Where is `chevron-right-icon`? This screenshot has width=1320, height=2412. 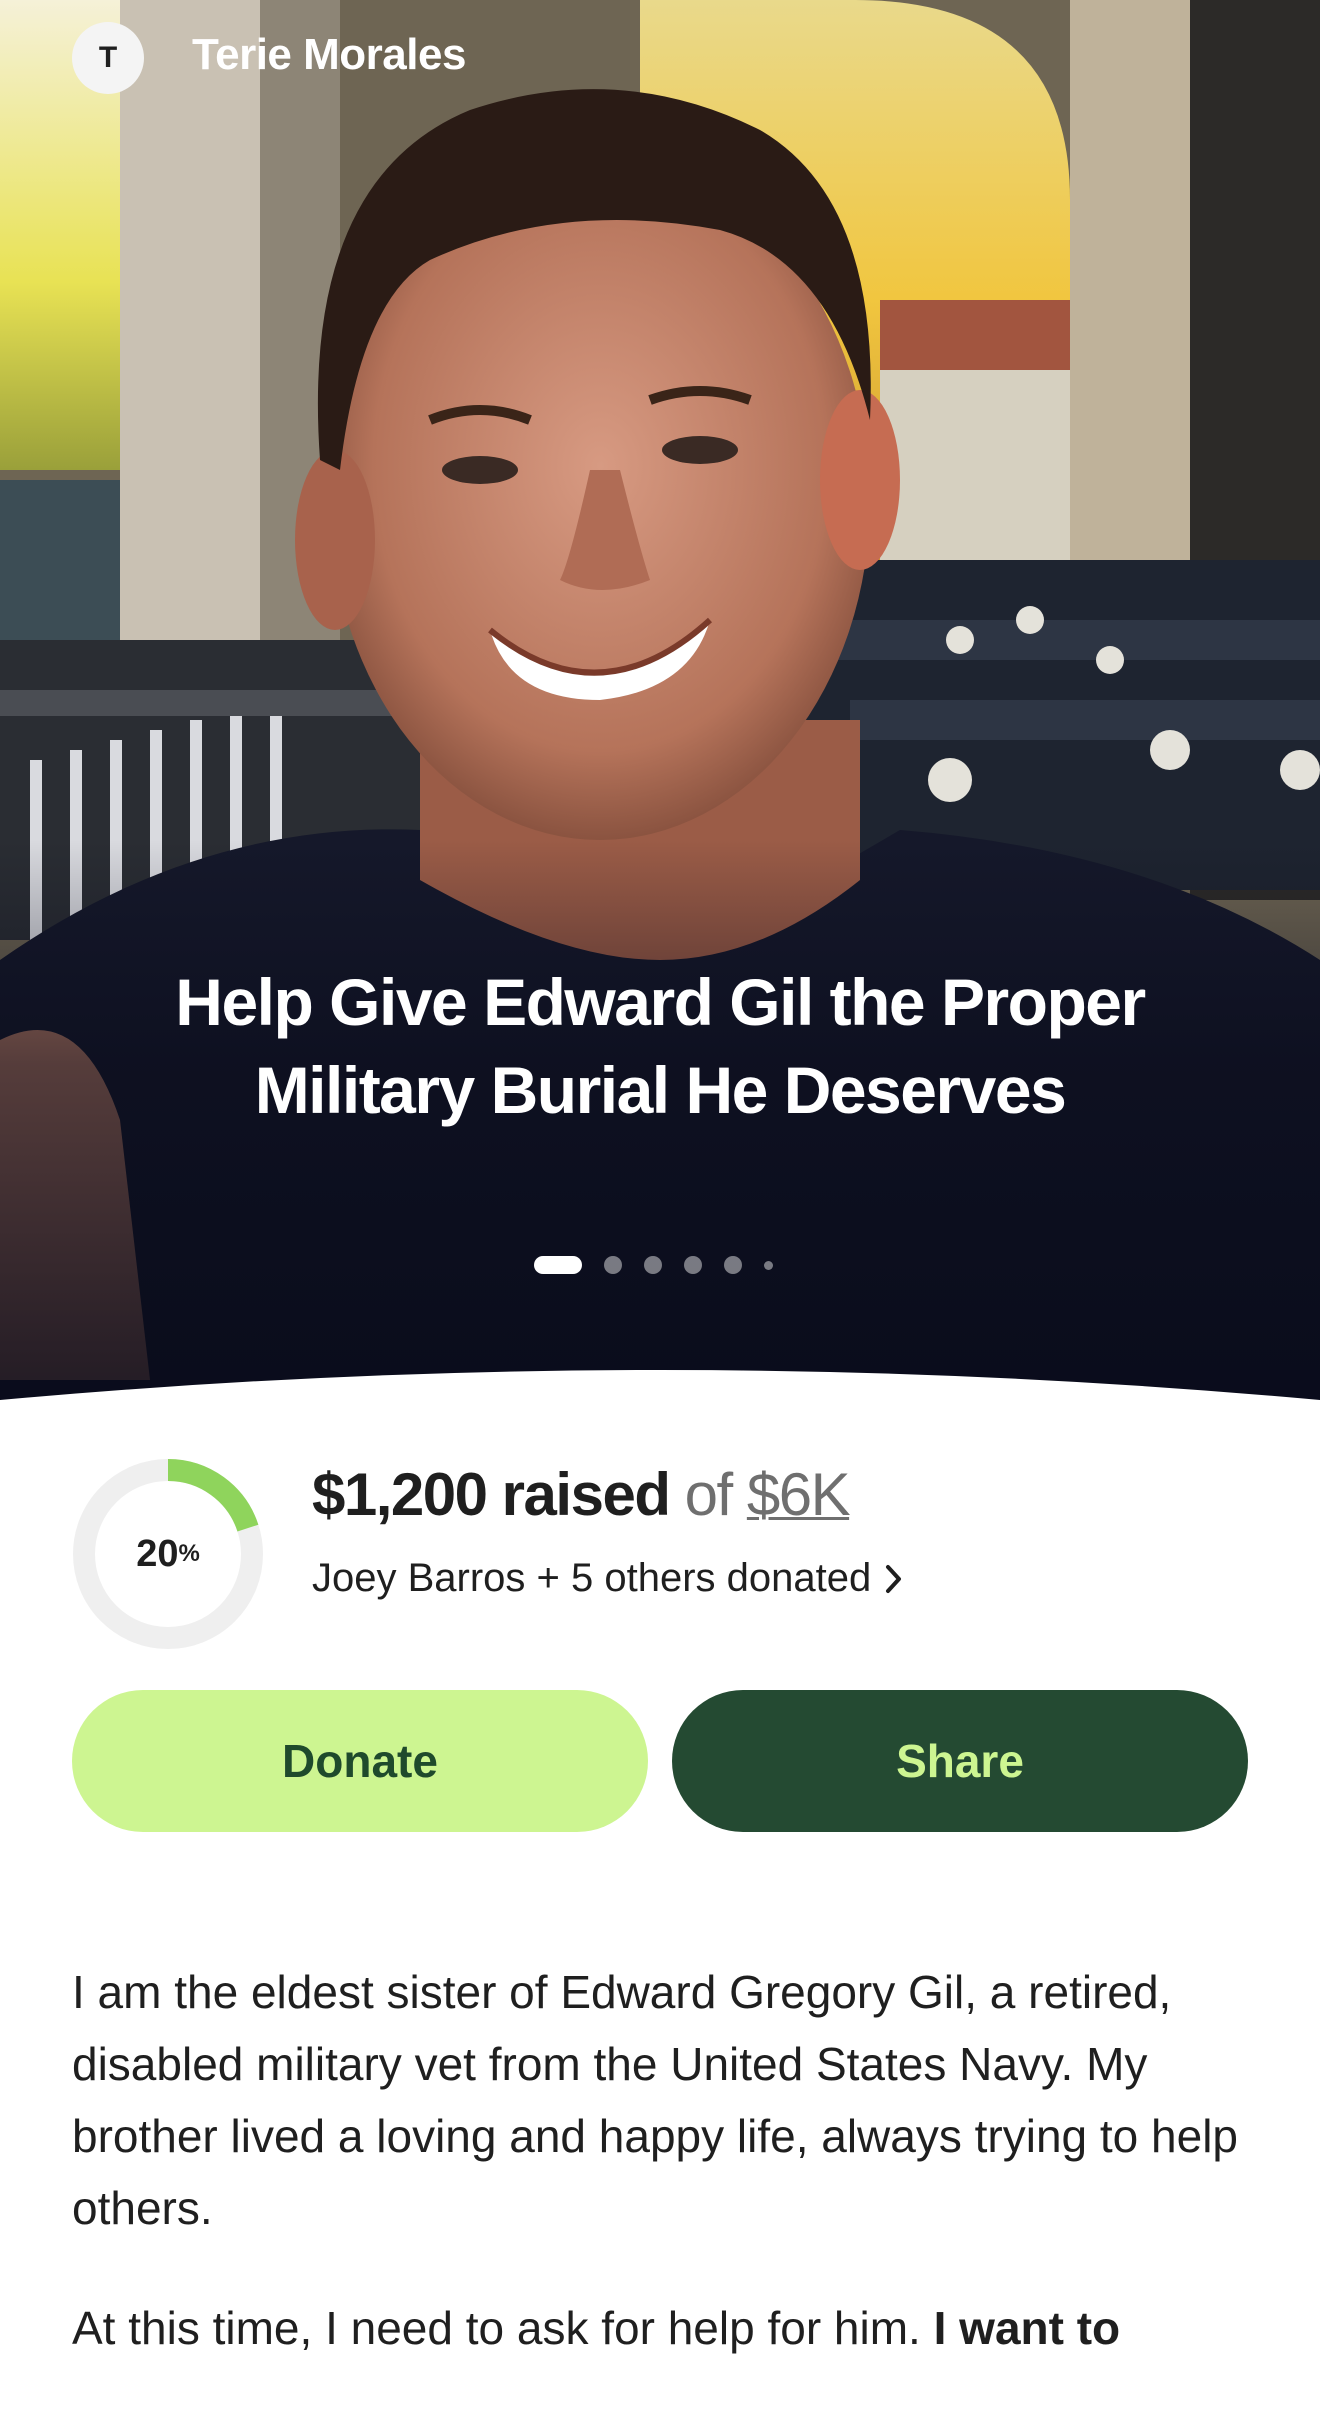
chevron-right-icon is located at coordinates (894, 1578).